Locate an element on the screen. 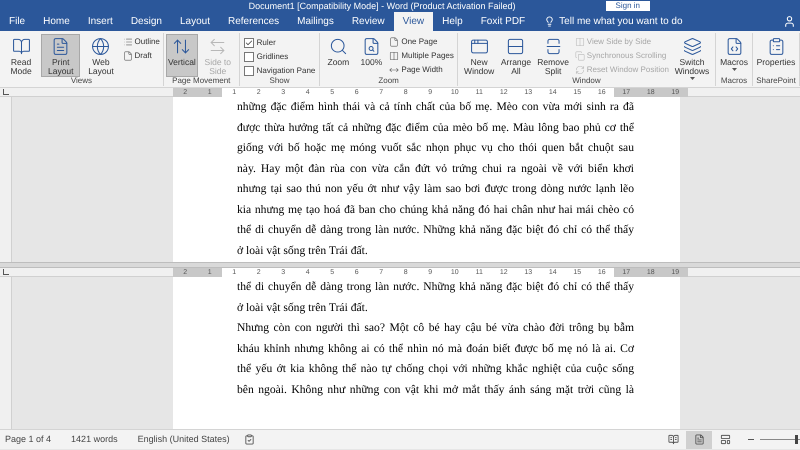 This screenshot has height=450, width=800. text-line: được thừa hưởng tất cả những đặc điểm của mèo bố mẹ. Màu lông bao phủ cơ thể is located at coordinates (435, 128).